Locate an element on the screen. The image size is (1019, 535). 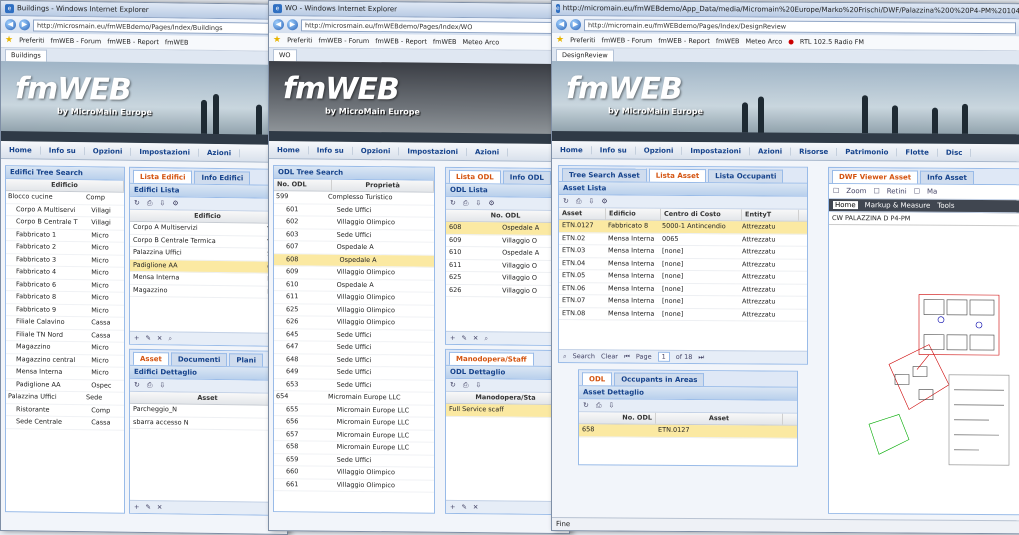
tab-planimetrie: Plani is located at coordinates (246, 359).